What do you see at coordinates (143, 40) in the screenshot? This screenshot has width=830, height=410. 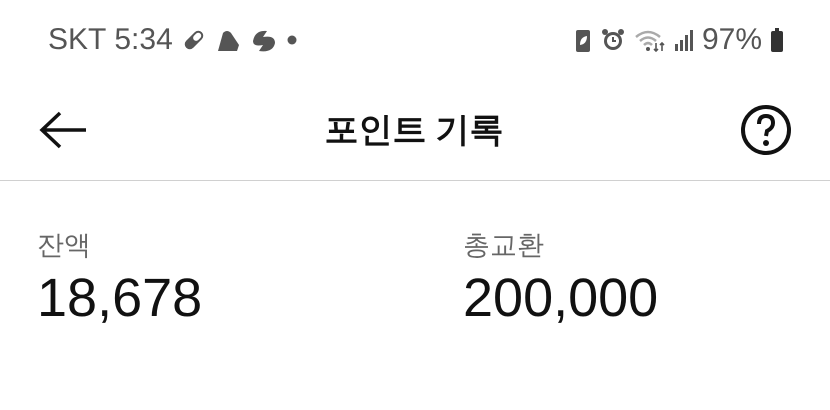 I see `clock-time: 5:34` at bounding box center [143, 40].